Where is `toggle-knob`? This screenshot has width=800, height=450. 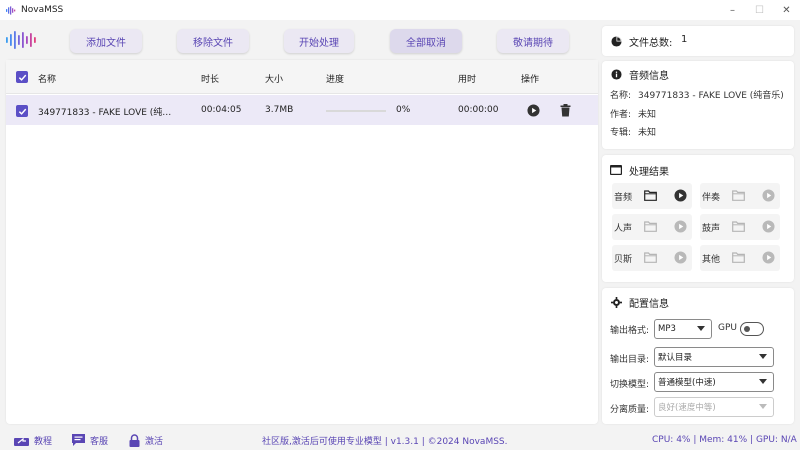
toggle-knob is located at coordinates (747, 329).